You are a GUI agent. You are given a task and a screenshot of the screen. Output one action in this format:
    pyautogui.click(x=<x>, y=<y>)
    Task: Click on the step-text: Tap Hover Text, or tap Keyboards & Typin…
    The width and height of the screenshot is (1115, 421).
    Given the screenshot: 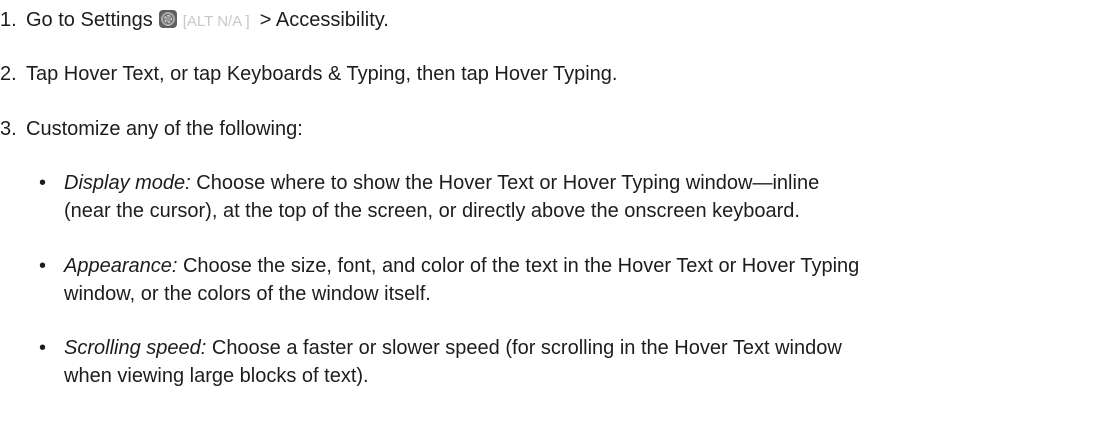 What is the action you would take?
    pyautogui.click(x=322, y=74)
    